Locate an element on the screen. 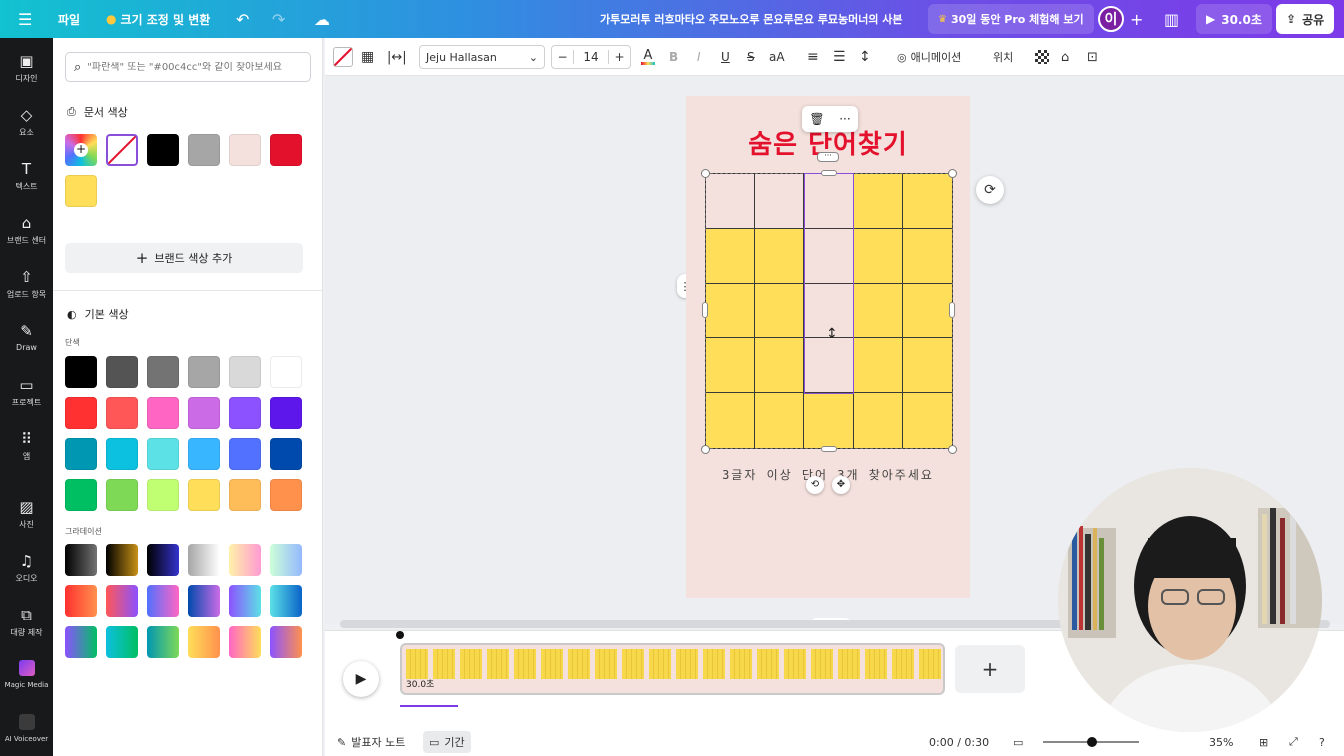 The width and height of the screenshot is (1344, 756). add-brand-color-button: + 브랜드 색상 추가 is located at coordinates (184, 258).